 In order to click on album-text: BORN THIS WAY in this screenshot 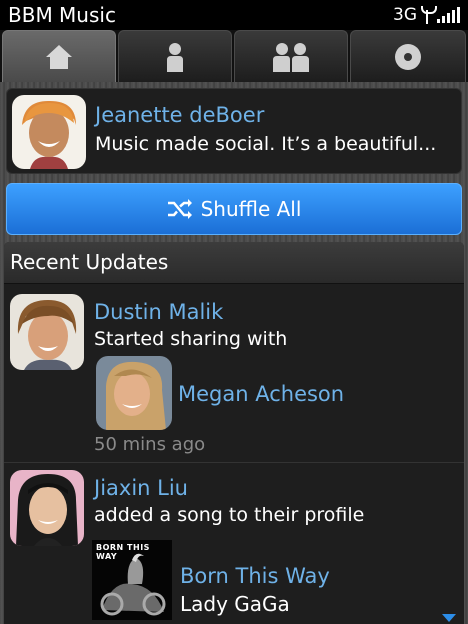, I will do `click(123, 552)`.